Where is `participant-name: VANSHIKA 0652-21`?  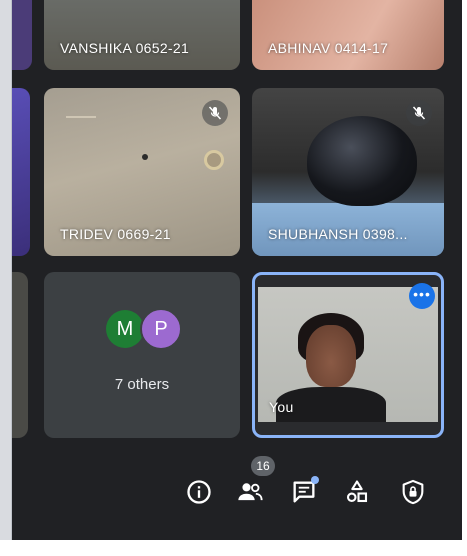
participant-name: VANSHIKA 0652-21 is located at coordinates (125, 48).